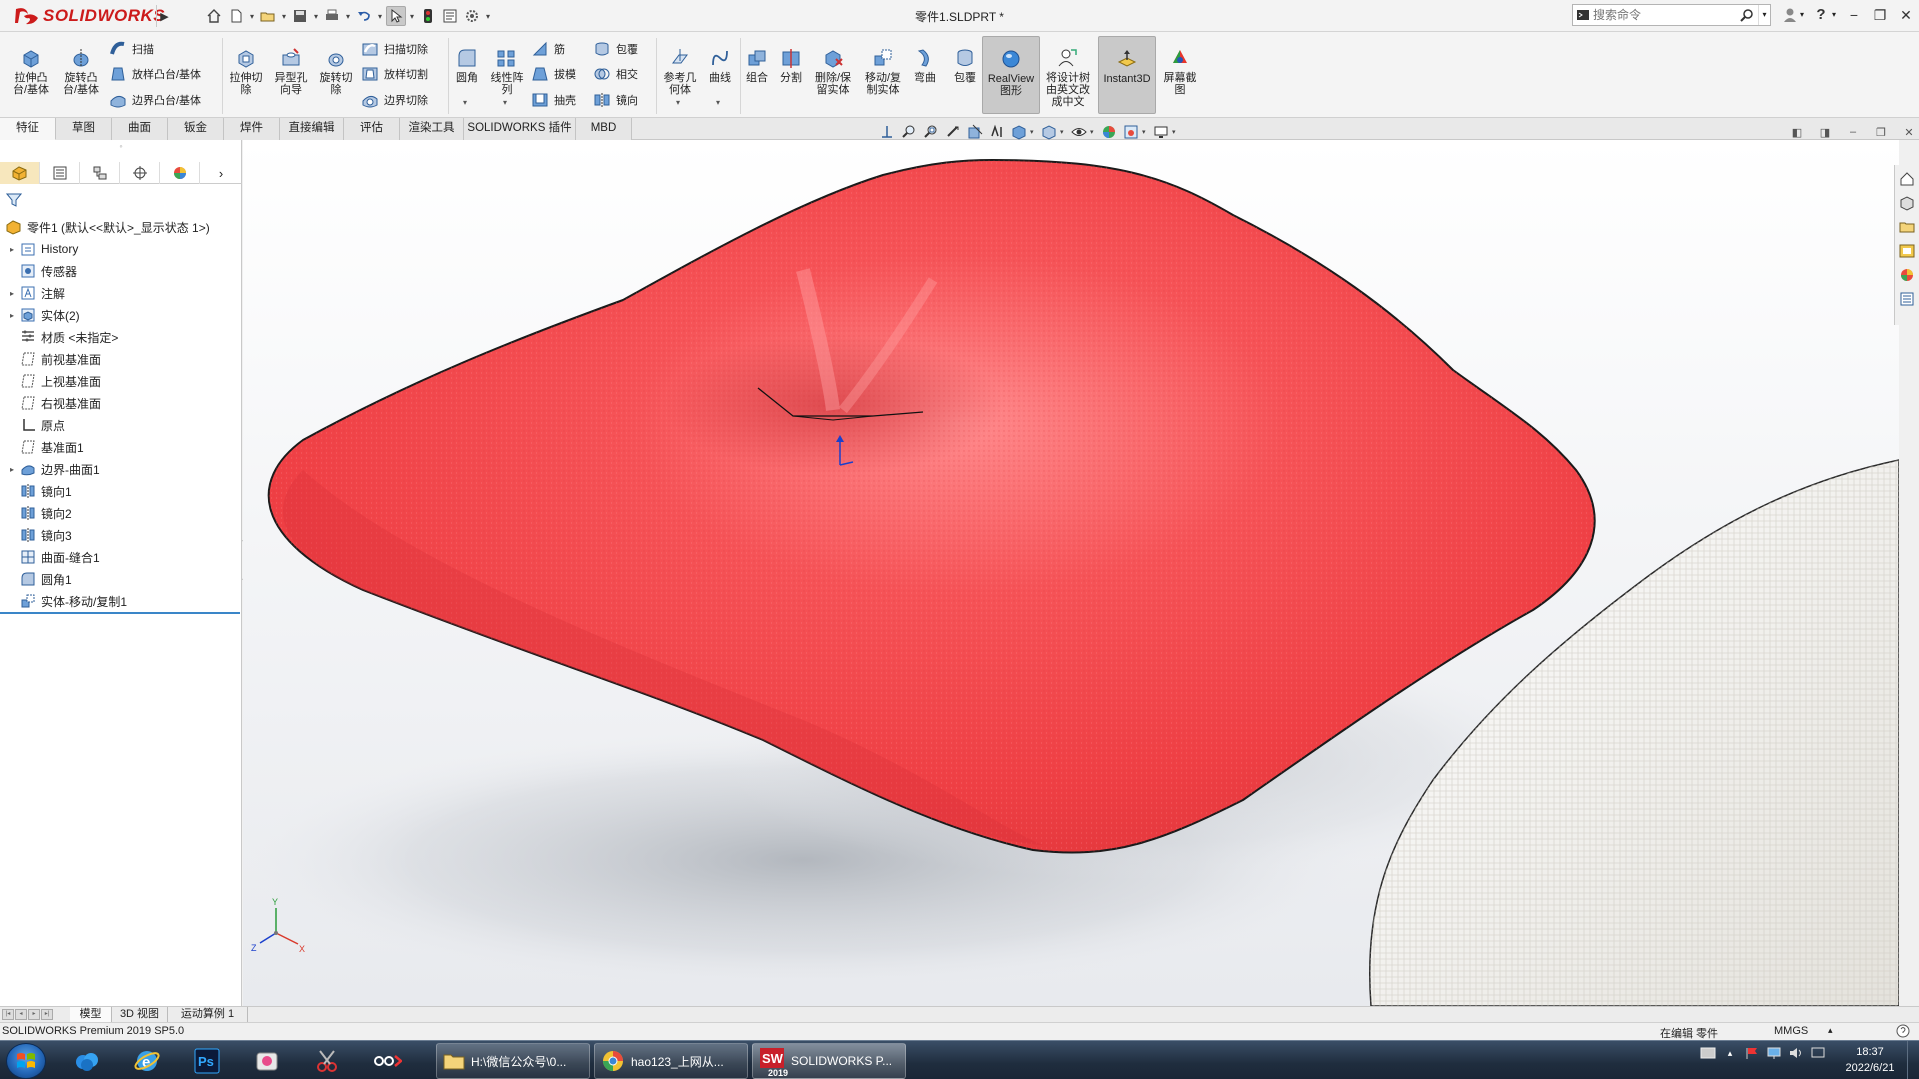 This screenshot has width=1919, height=1079. Describe the element at coordinates (1079, 132) in the screenshot. I see `hide-show-items-icon` at that location.